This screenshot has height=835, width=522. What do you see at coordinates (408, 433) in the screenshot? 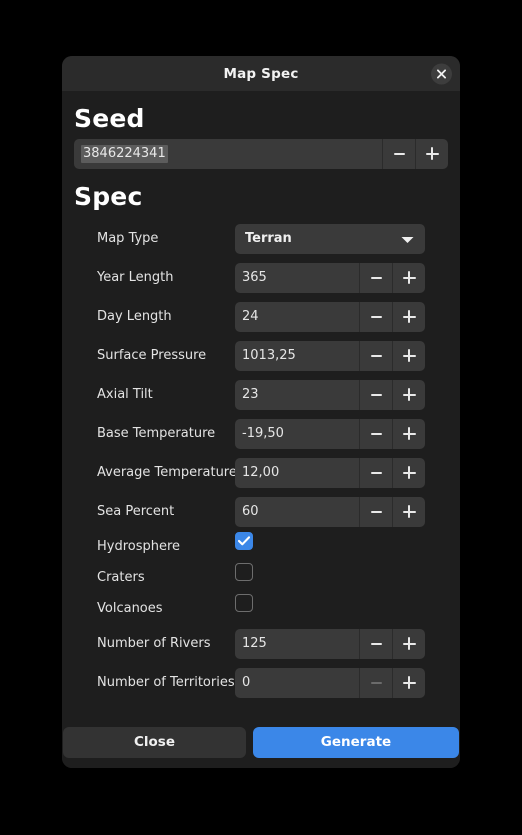
I see `increment-base-temperature-button` at bounding box center [408, 433].